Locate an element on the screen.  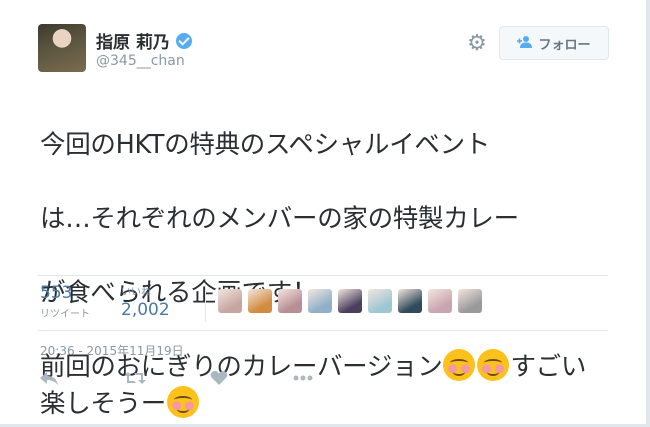
like-icon is located at coordinates (219, 381).